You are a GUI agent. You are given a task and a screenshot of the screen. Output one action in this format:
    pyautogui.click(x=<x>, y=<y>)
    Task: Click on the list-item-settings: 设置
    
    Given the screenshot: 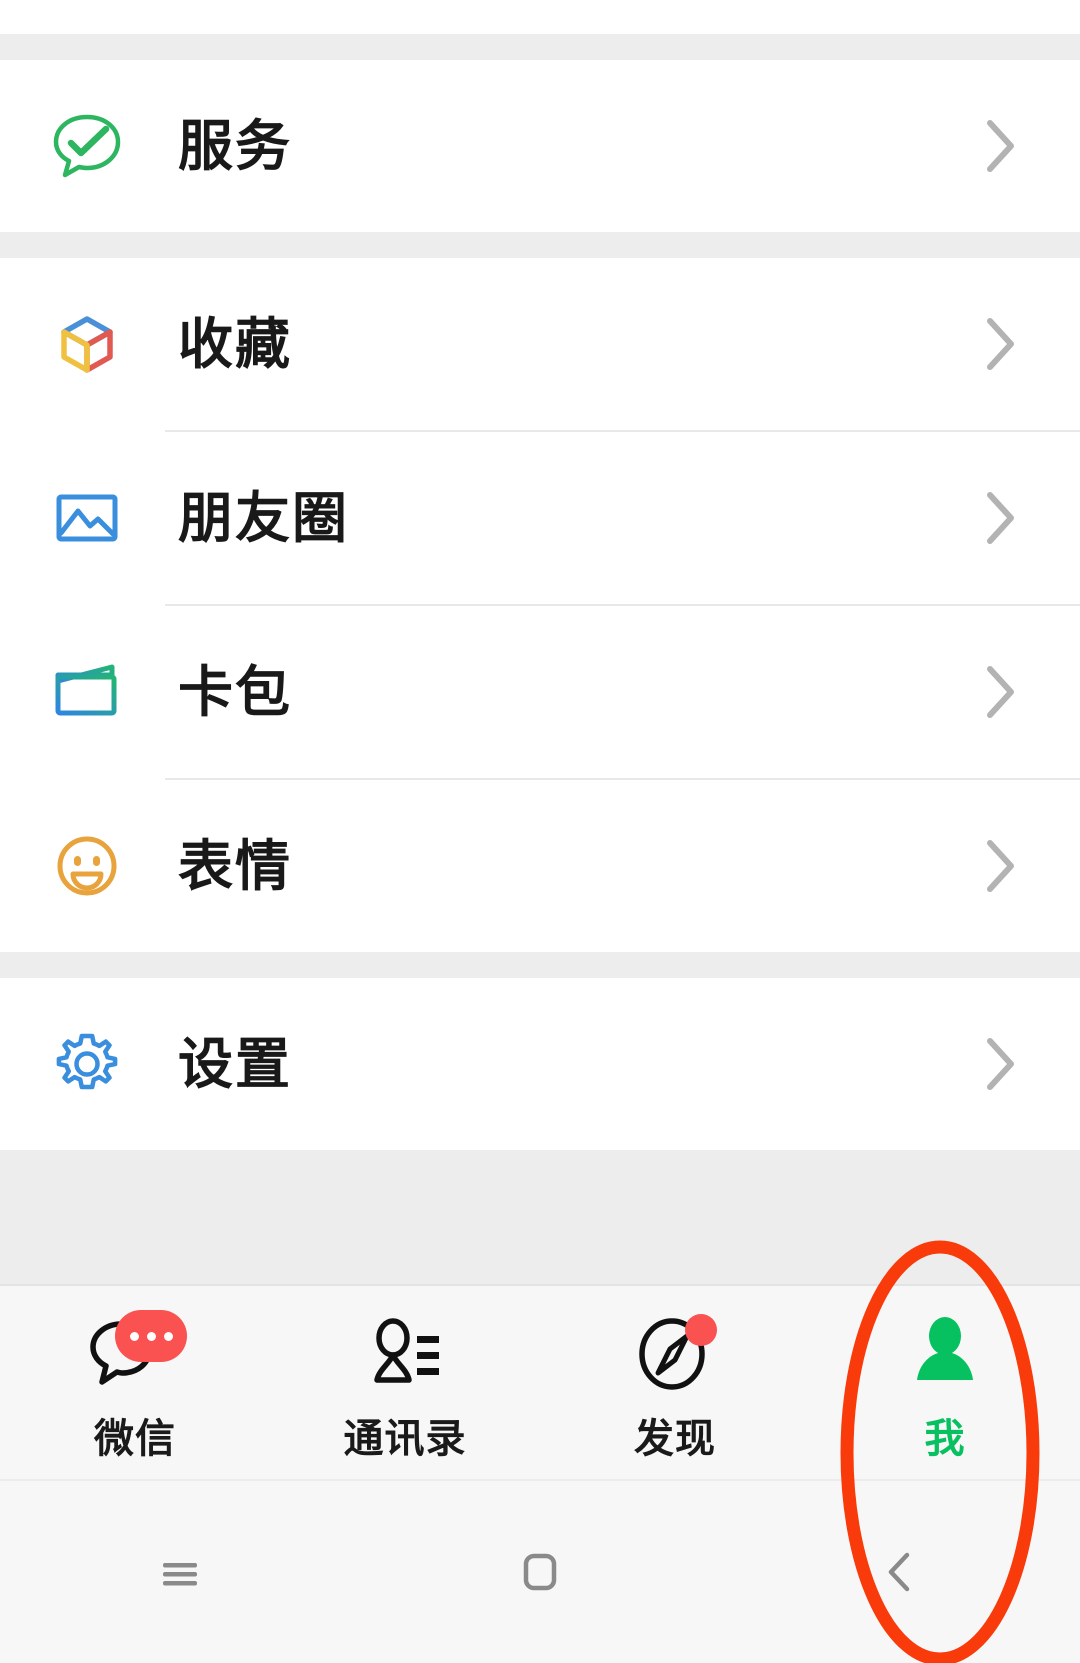 What is the action you would take?
    pyautogui.click(x=540, y=1064)
    